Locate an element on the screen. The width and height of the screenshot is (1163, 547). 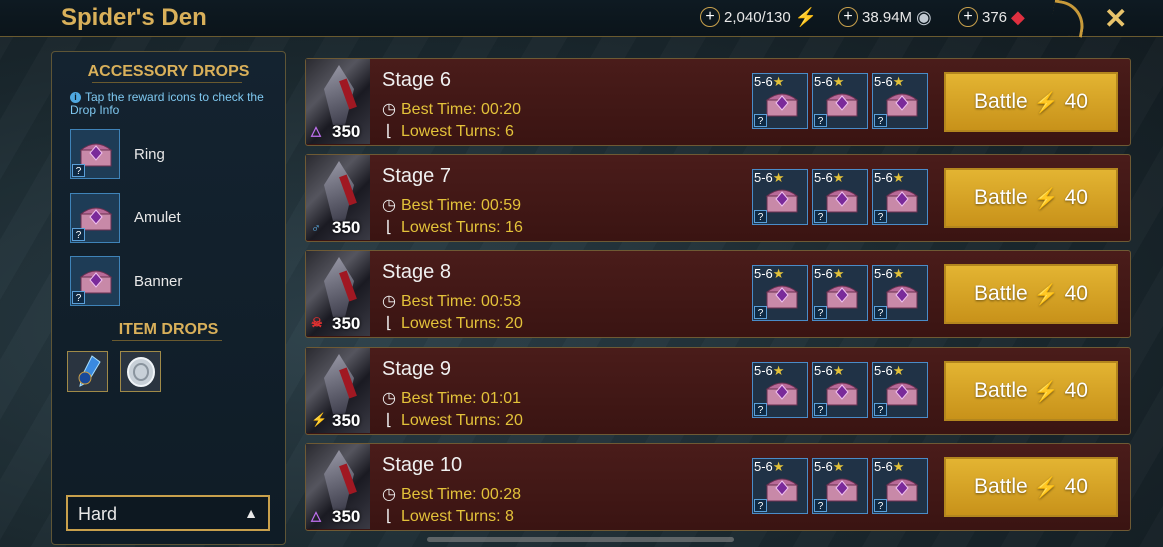
silver-value: 38.94M is located at coordinates (887, 17).